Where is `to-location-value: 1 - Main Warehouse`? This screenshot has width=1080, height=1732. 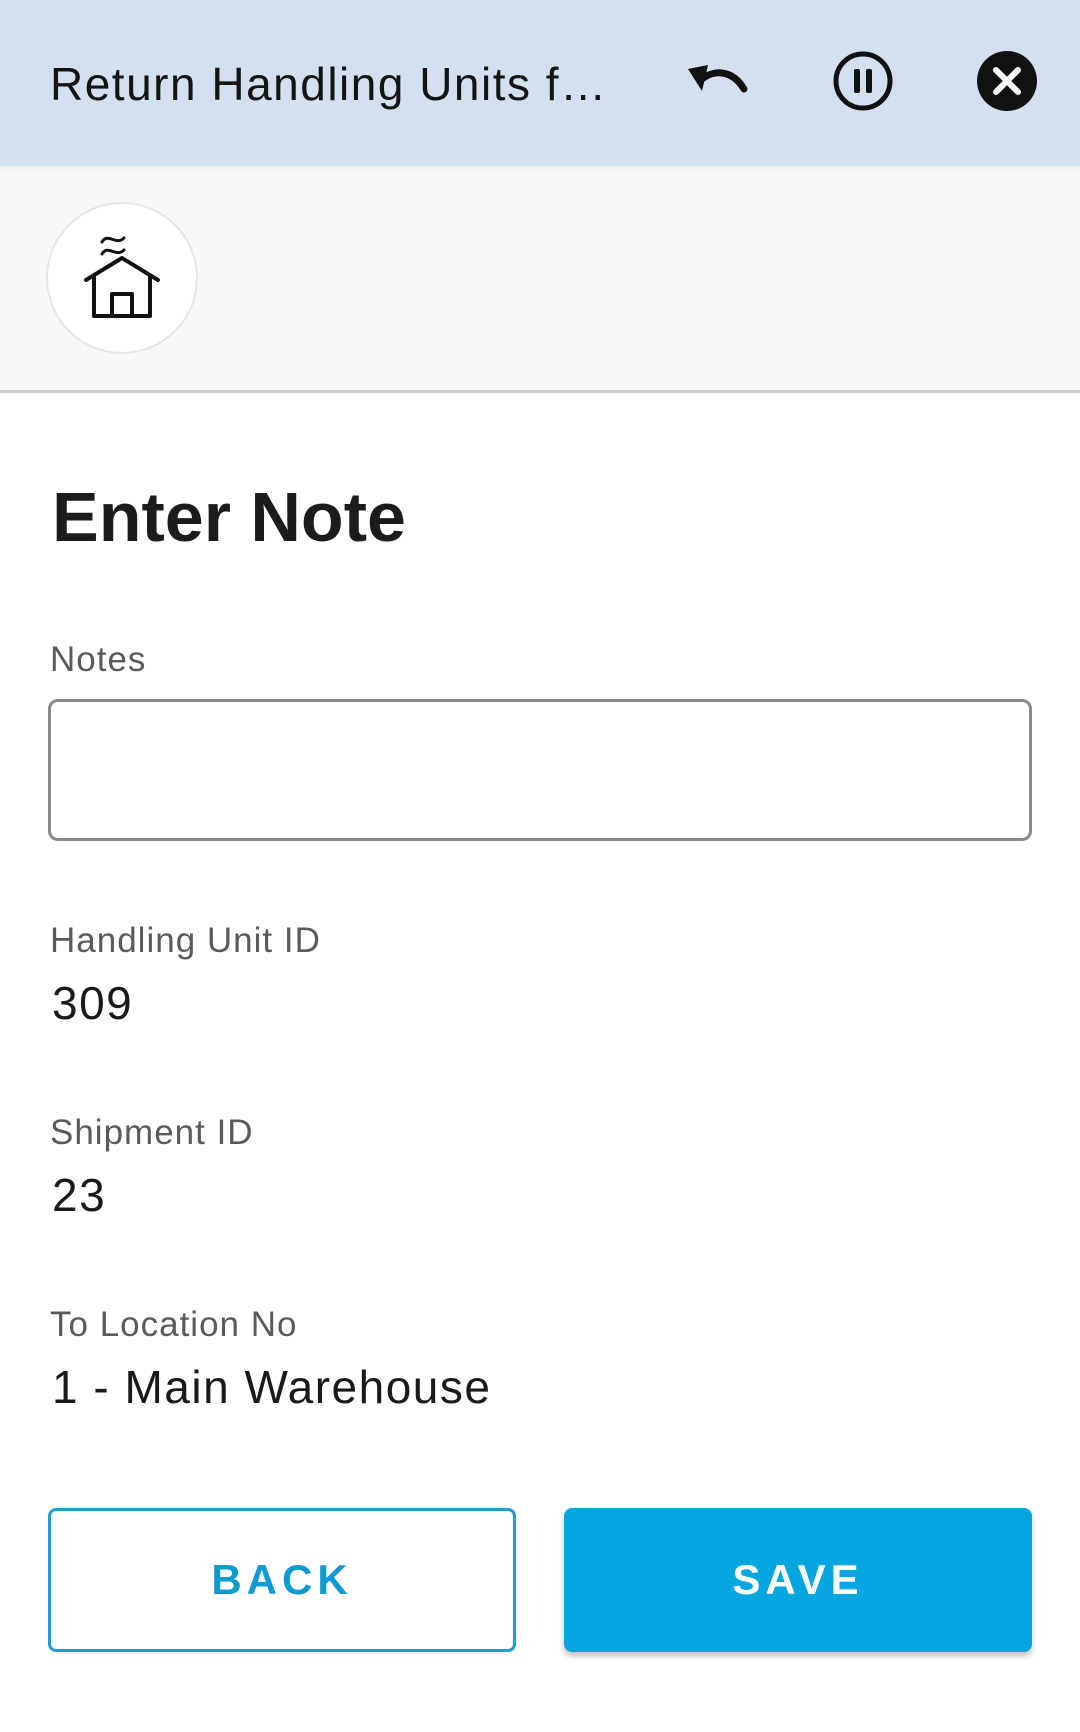 to-location-value: 1 - Main Warehouse is located at coordinates (272, 1387).